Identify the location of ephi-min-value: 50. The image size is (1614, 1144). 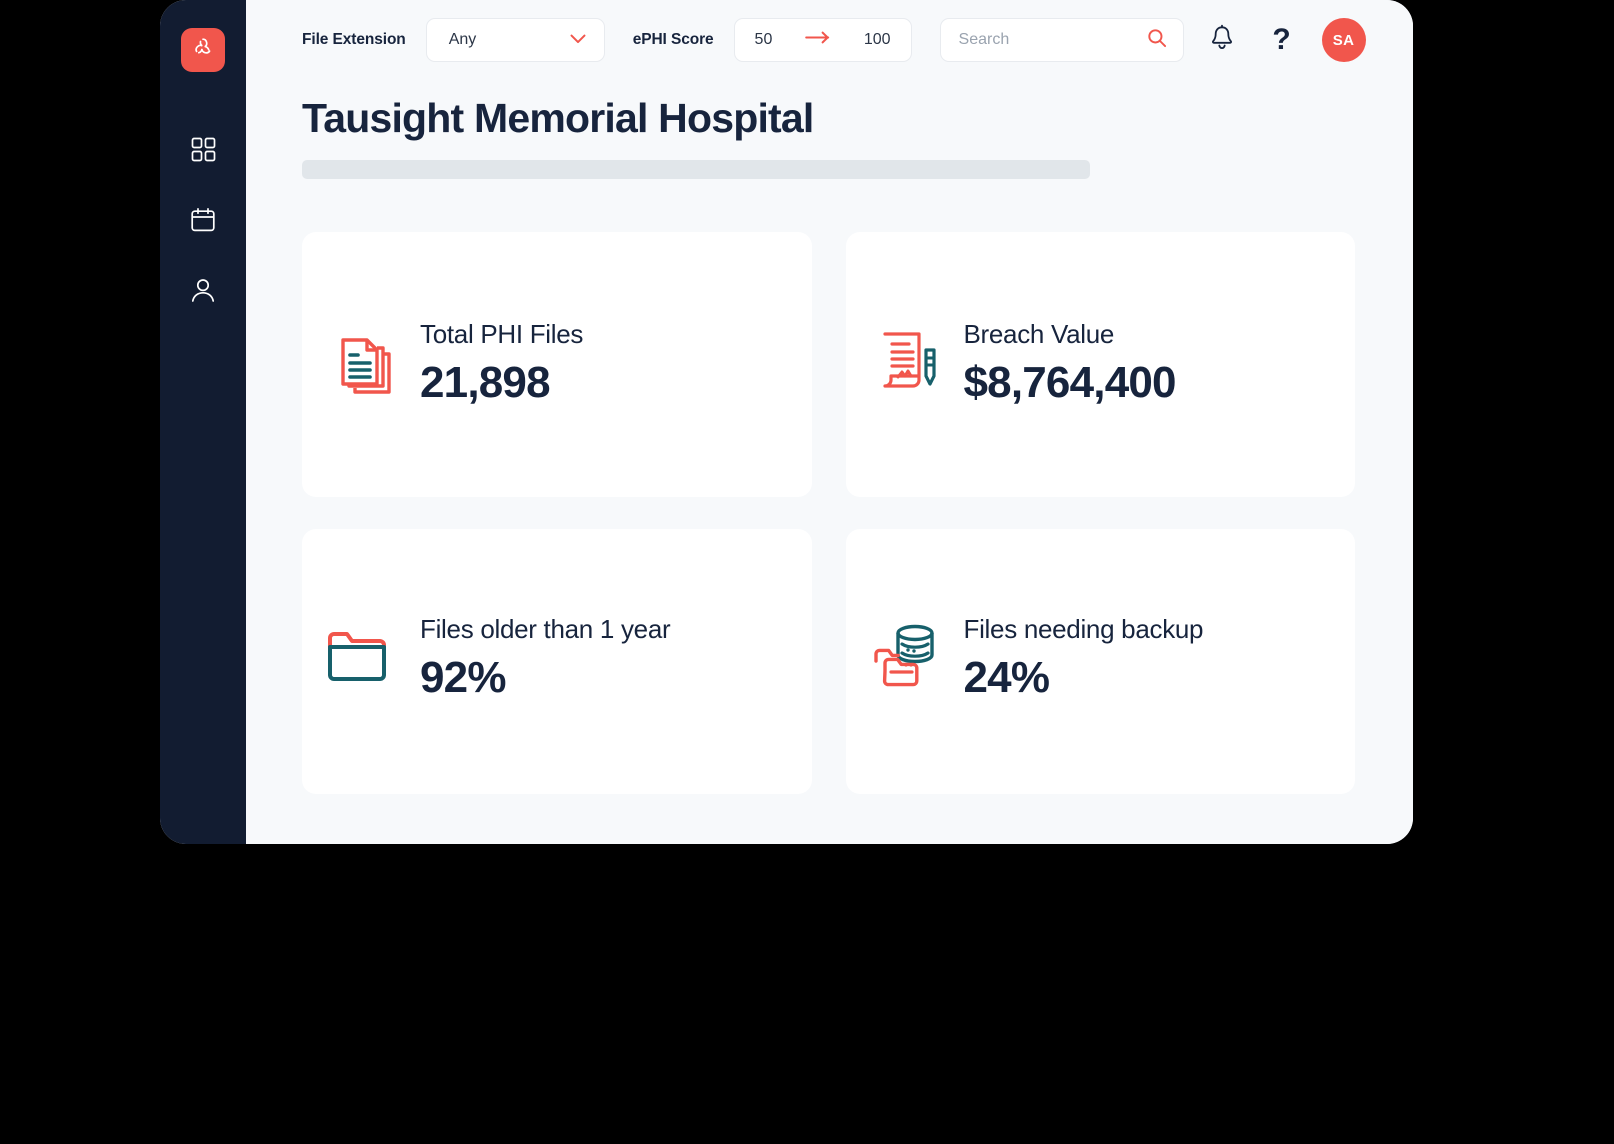
(764, 40).